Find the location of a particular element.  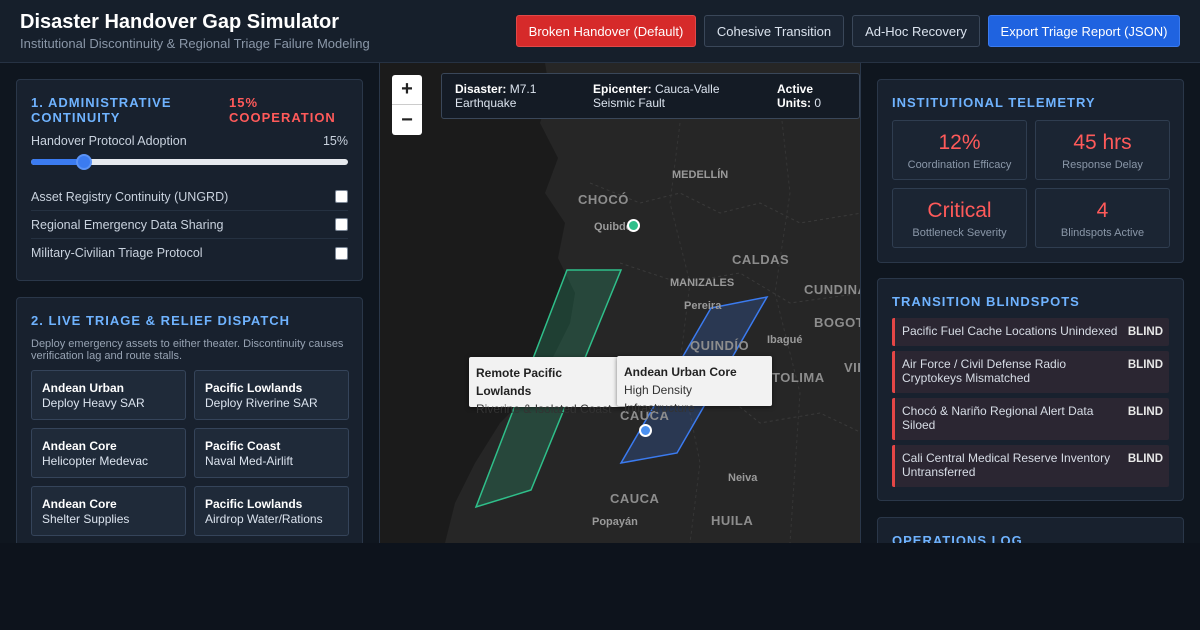

check-row-military-civilian: Military-Civilian Triage Protocol is located at coordinates (189, 253).